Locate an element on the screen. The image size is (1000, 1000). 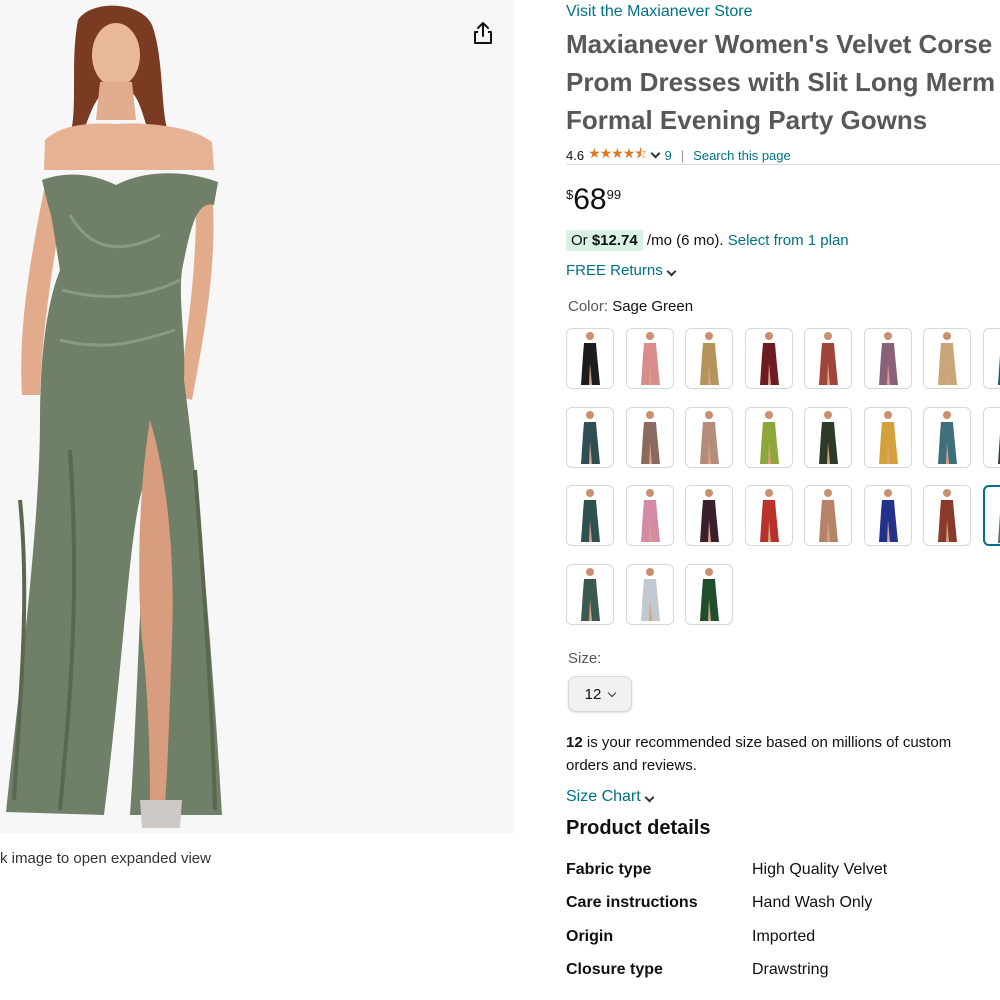
price-symbol: $ is located at coordinates (570, 194).